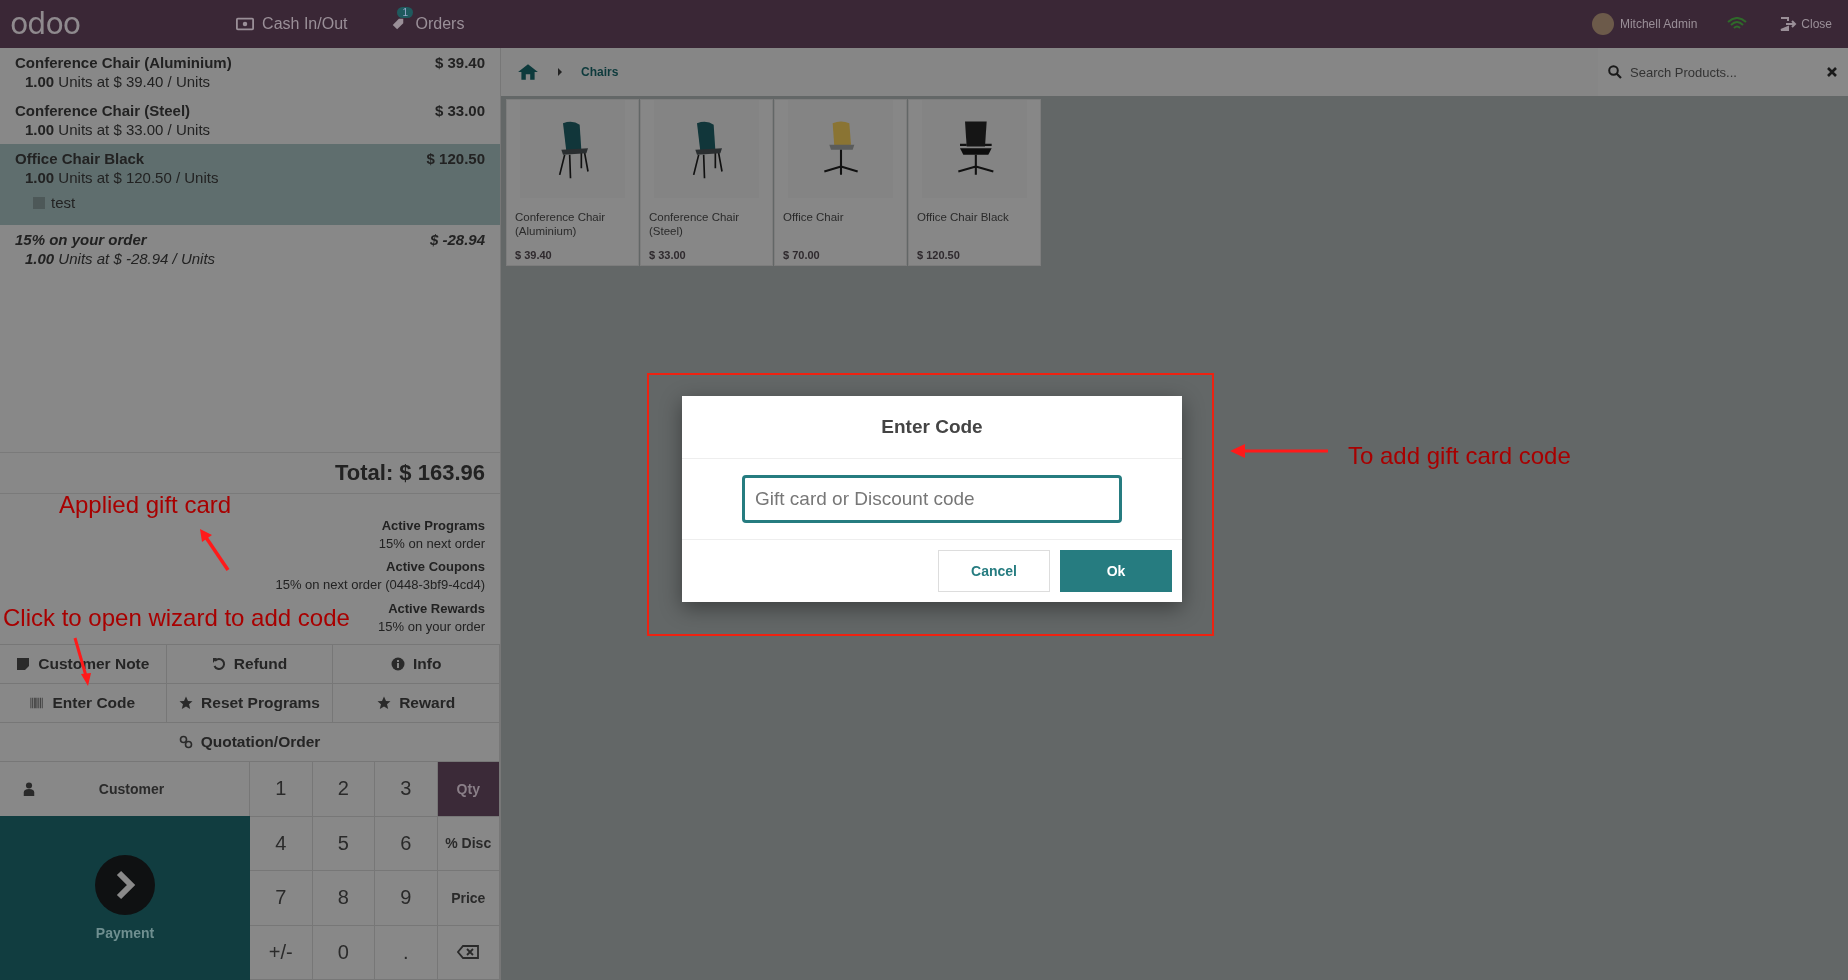 The height and width of the screenshot is (980, 1848). I want to click on note-icon, so click(23, 664).